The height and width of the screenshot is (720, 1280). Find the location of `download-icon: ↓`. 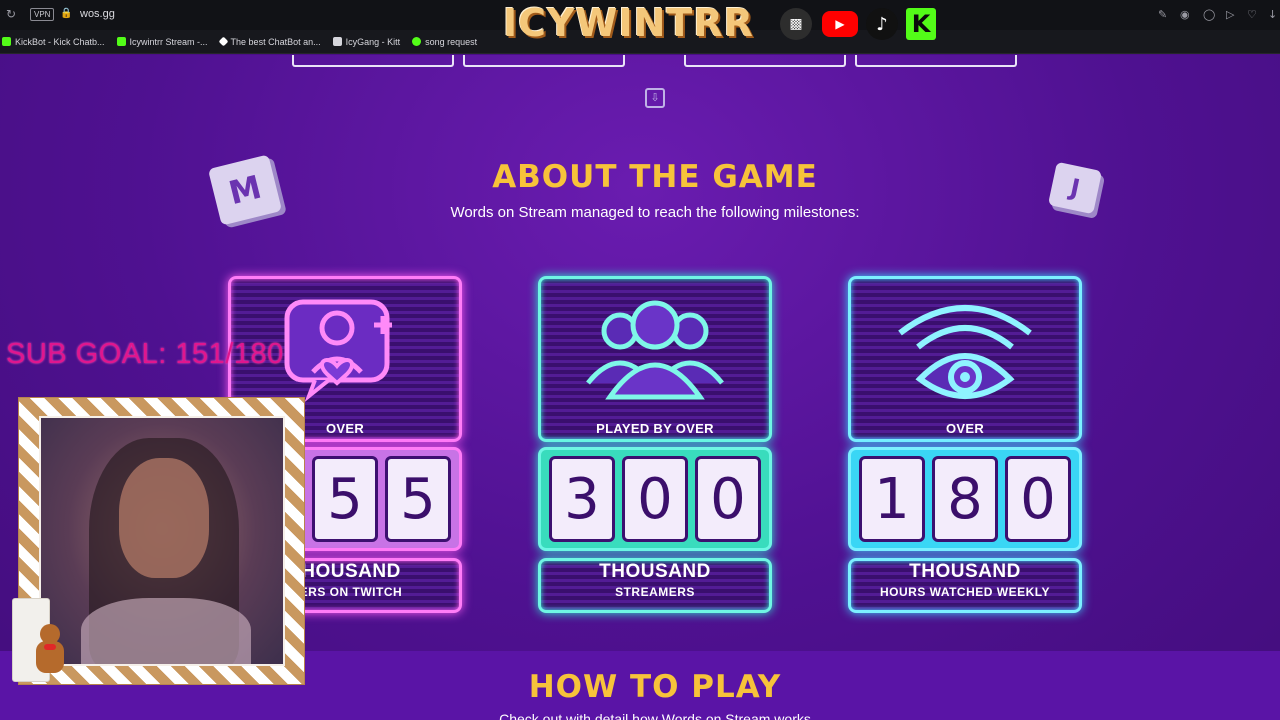

download-icon: ↓ is located at coordinates (1272, 14).